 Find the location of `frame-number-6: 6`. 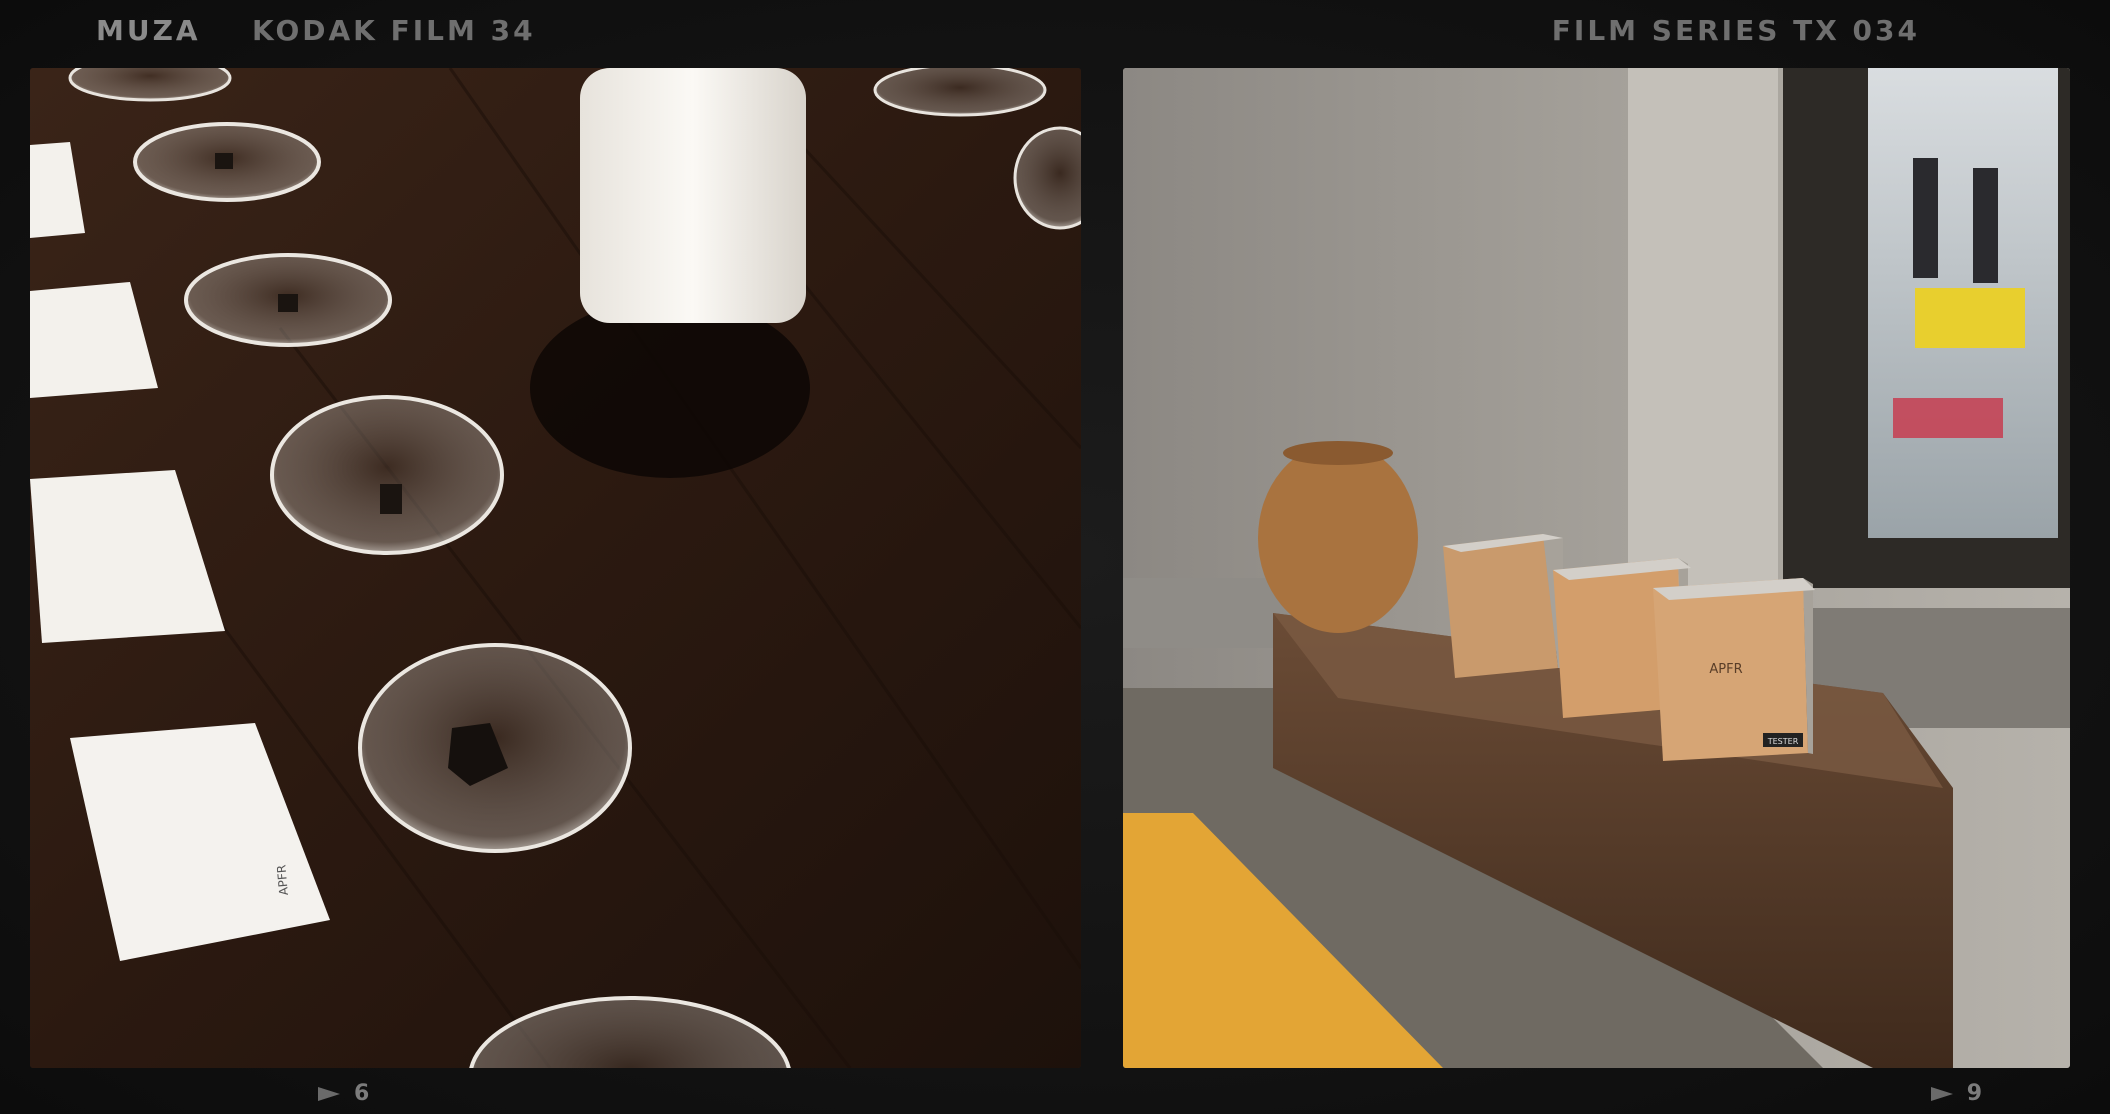

frame-number-6: 6 is located at coordinates (343, 1093).